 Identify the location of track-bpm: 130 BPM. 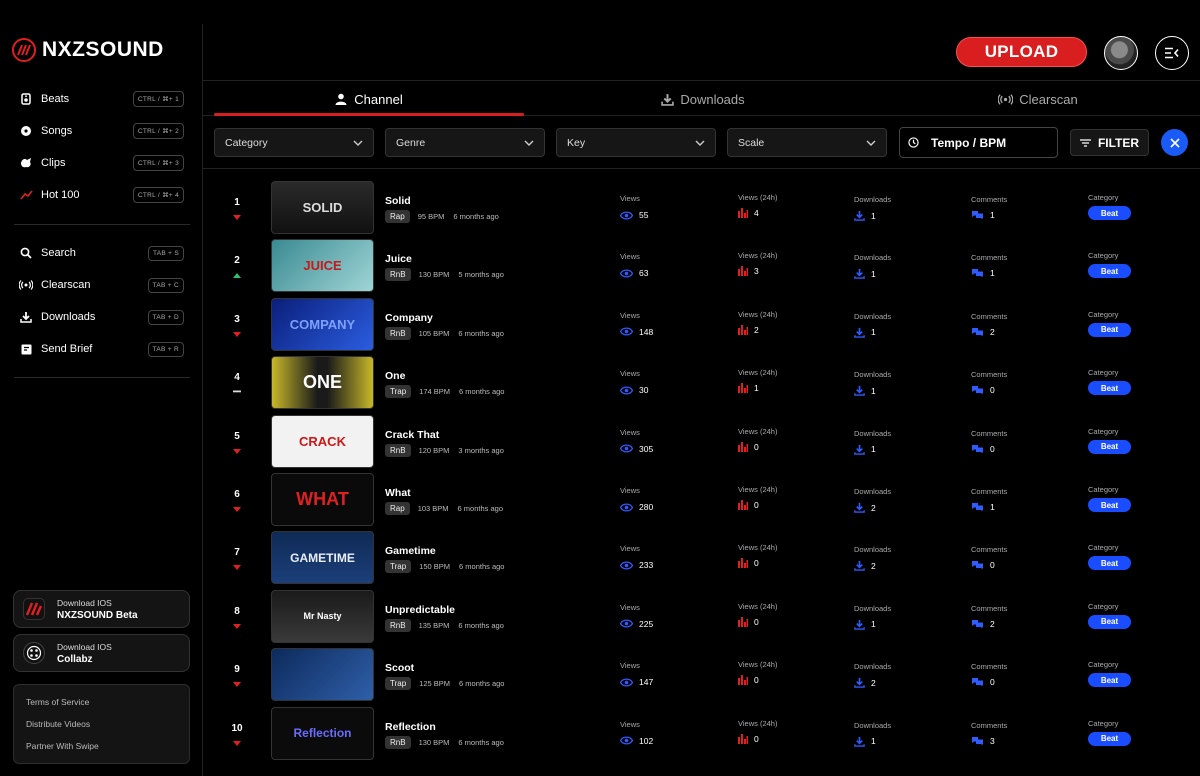
(434, 275).